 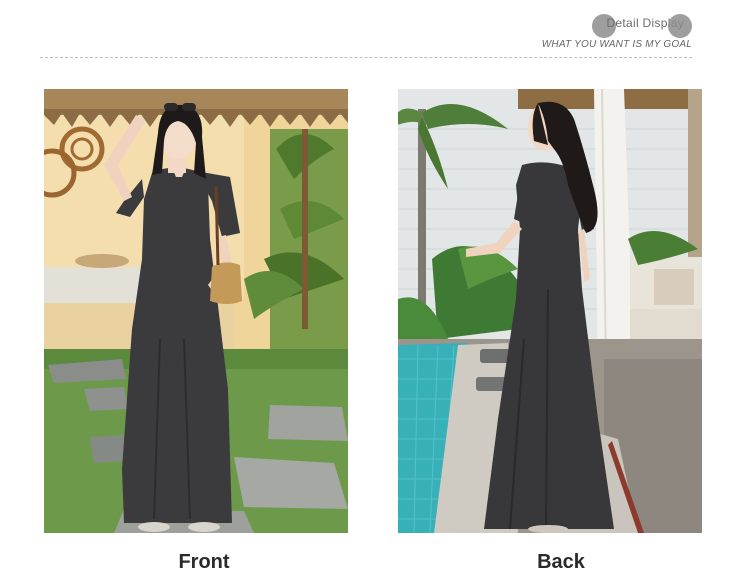 What do you see at coordinates (366, 57) in the screenshot?
I see `header-divider` at bounding box center [366, 57].